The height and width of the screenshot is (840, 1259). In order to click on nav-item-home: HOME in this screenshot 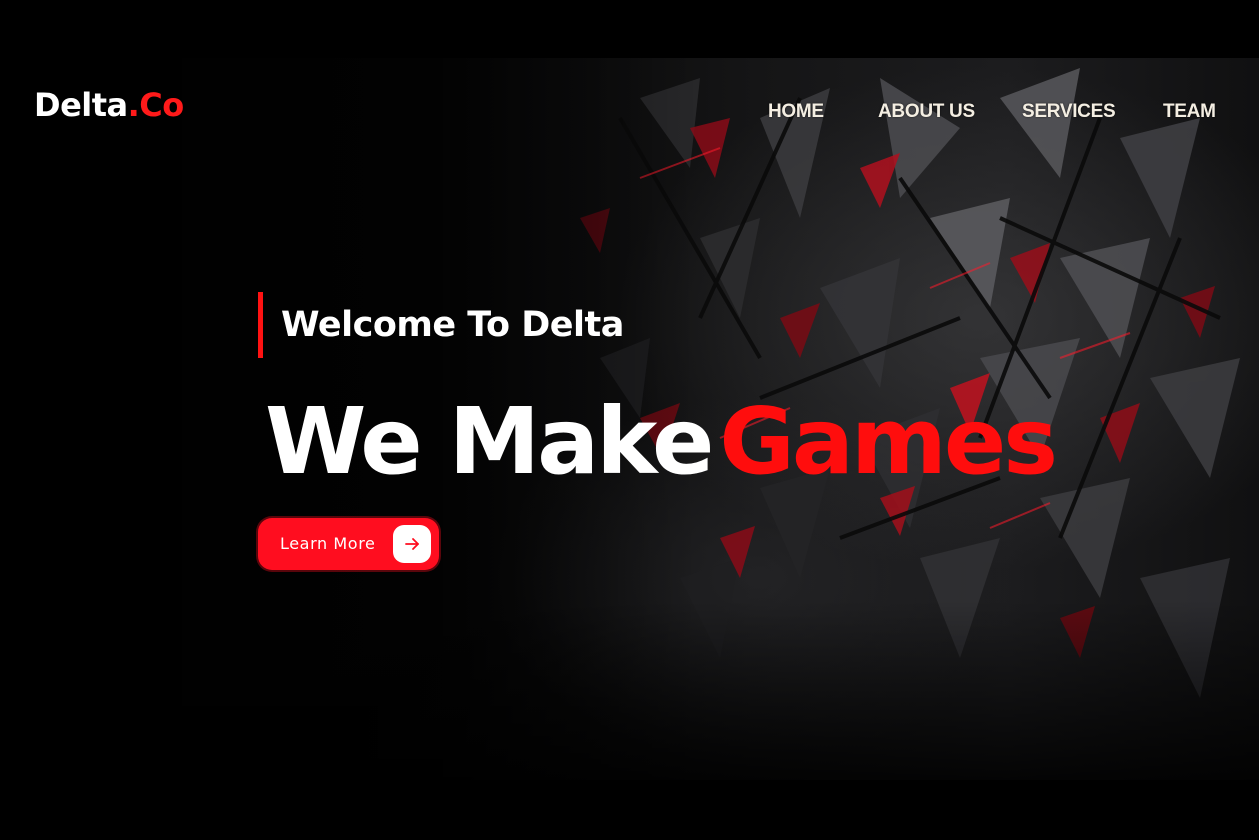, I will do `click(796, 112)`.